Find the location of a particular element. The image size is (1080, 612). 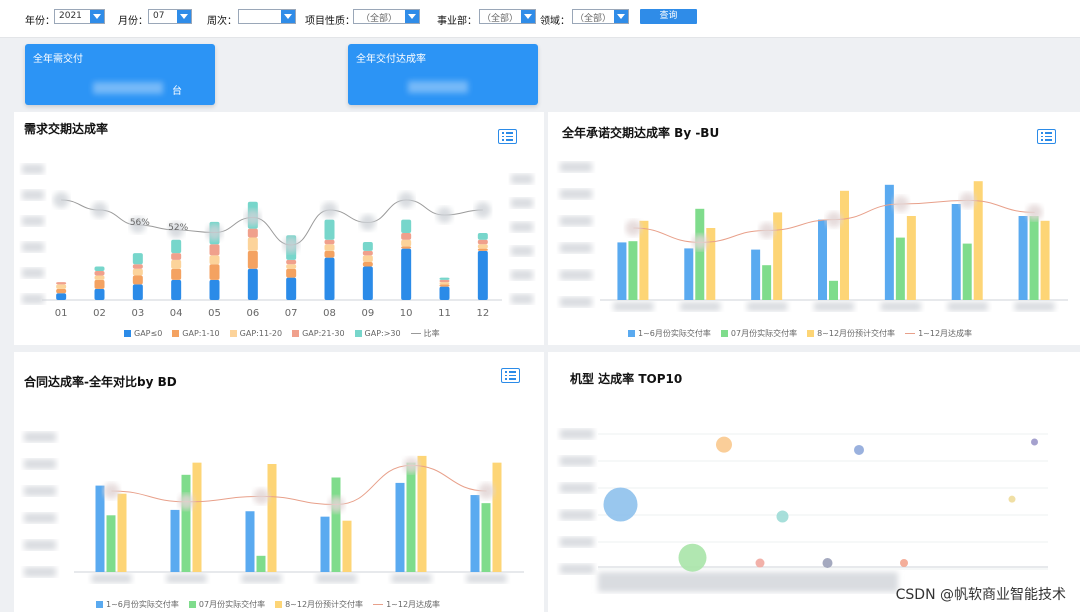

legend-item: GAP:>30 is located at coordinates (377, 333).